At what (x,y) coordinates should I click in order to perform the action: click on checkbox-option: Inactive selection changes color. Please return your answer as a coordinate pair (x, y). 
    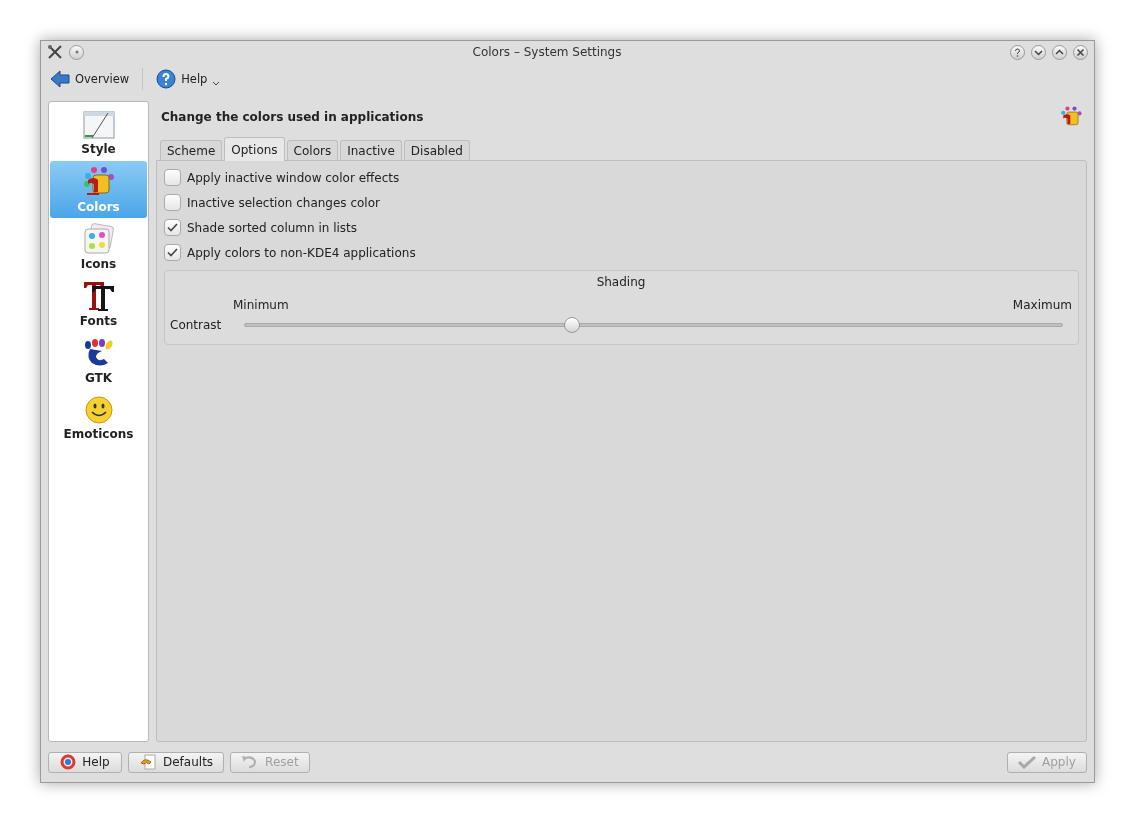
    Looking at the image, I should click on (621, 202).